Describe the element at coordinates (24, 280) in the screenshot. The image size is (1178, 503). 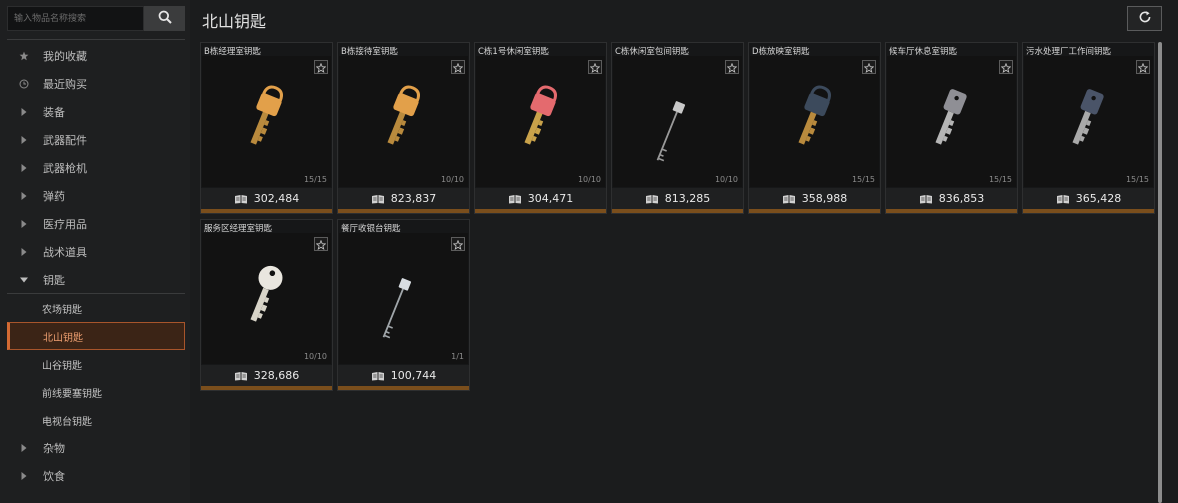
I see `caret-down-icon` at that location.